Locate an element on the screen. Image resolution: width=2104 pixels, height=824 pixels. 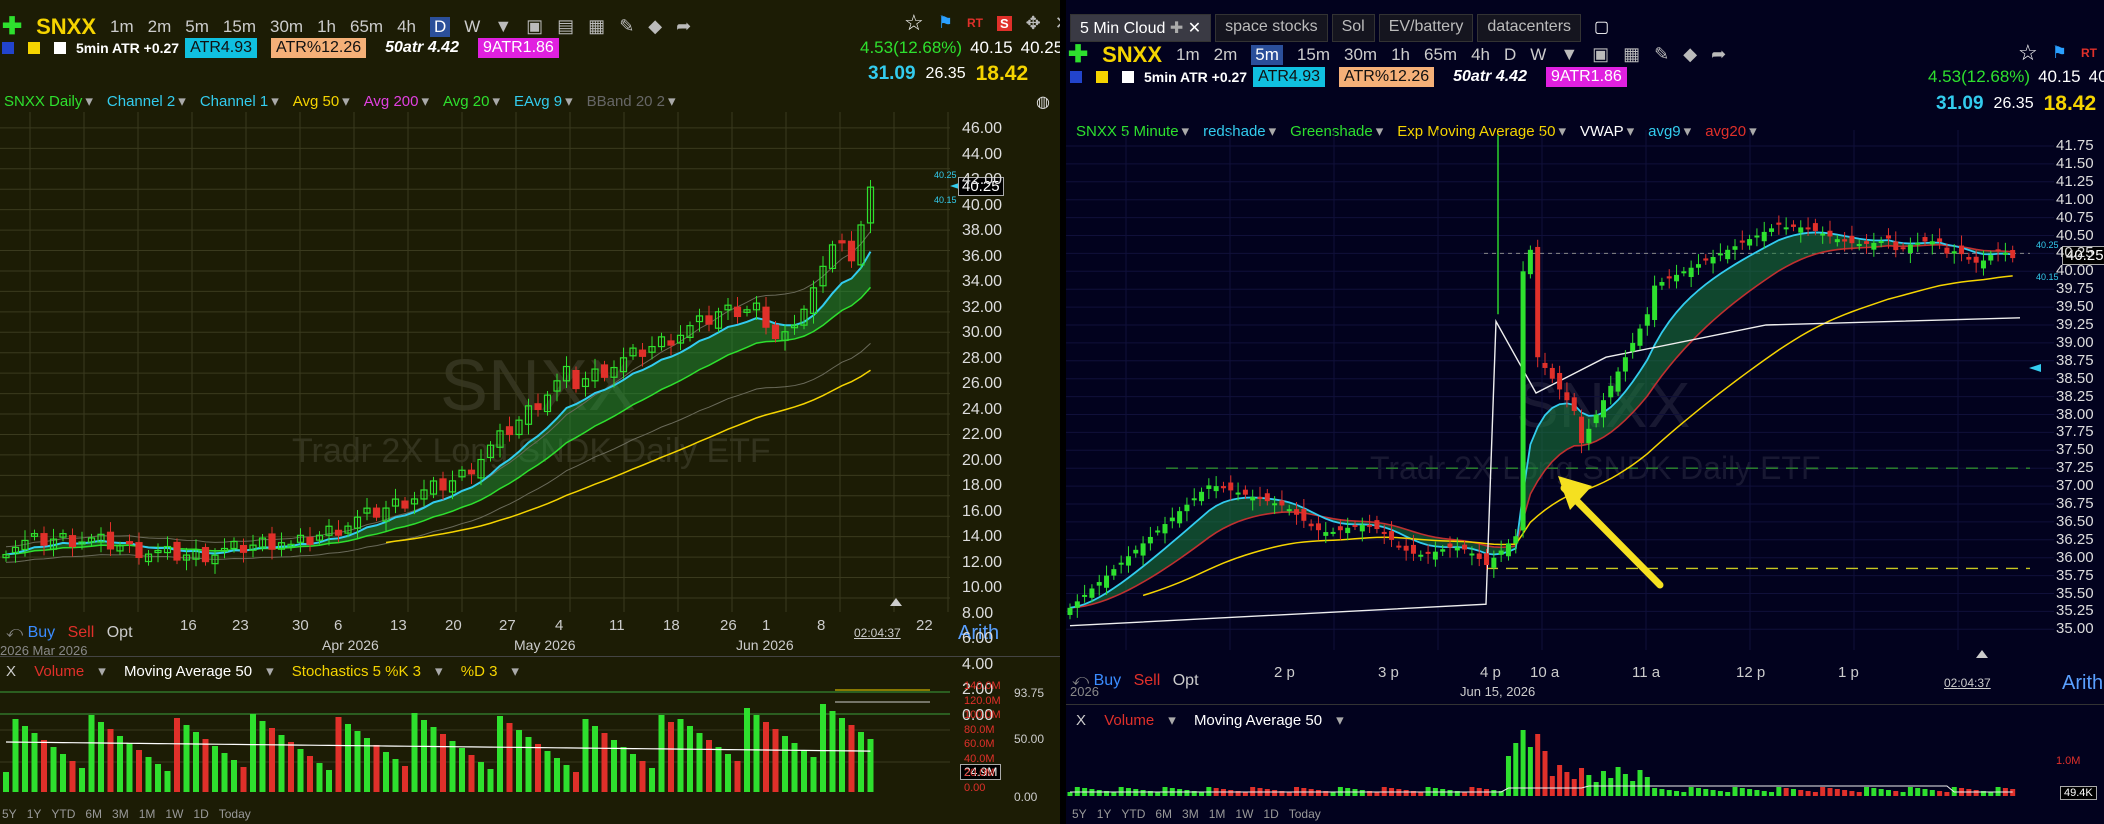
tab-ev-battery: EV/battery is located at coordinates (1426, 28).